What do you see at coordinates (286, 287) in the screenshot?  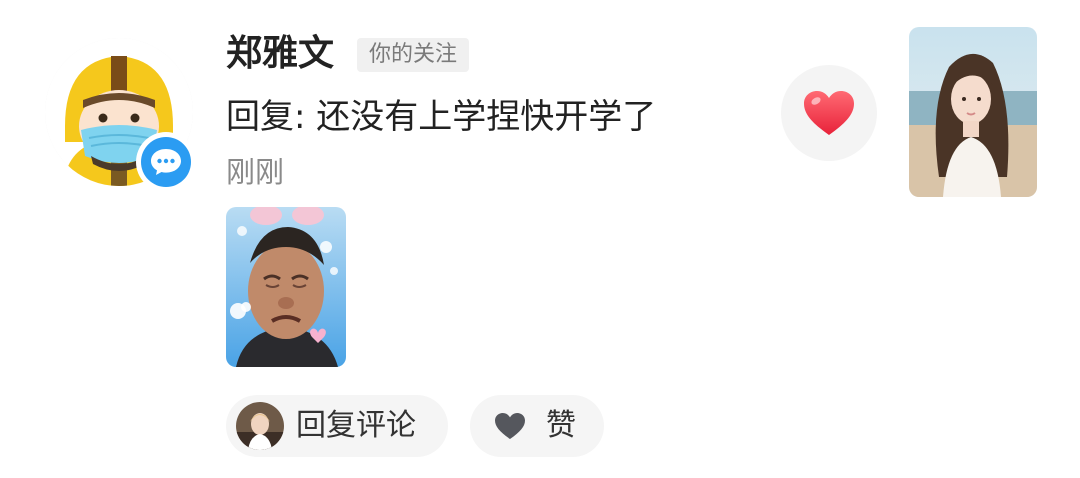 I see `sticker-image` at bounding box center [286, 287].